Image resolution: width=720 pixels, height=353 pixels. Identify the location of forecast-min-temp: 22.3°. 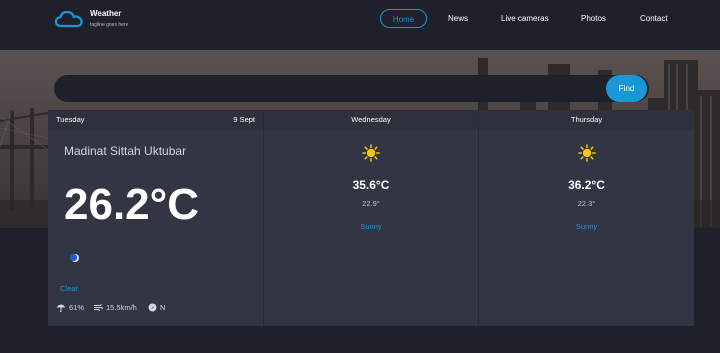
(586, 203).